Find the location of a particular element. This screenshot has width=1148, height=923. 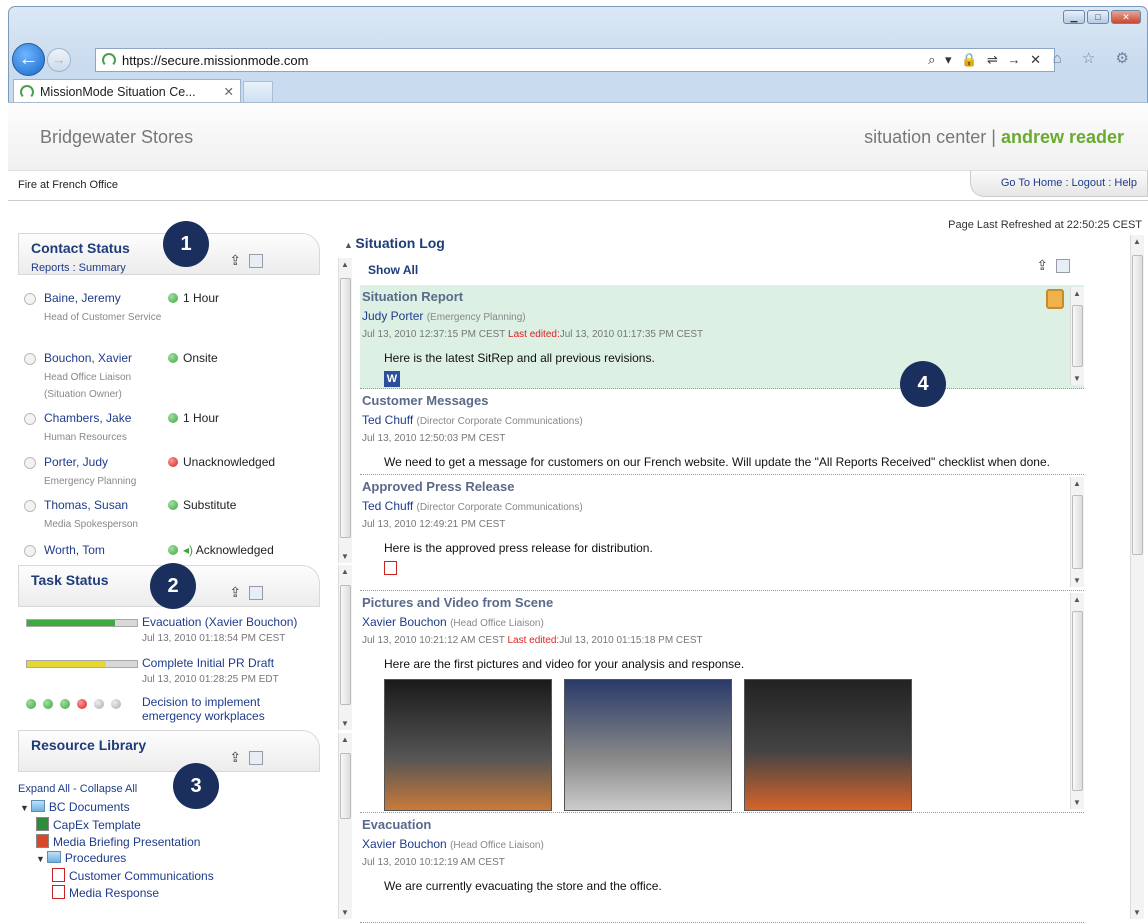

page-scrollbar: ▲ ▼ is located at coordinates (1137, 577).